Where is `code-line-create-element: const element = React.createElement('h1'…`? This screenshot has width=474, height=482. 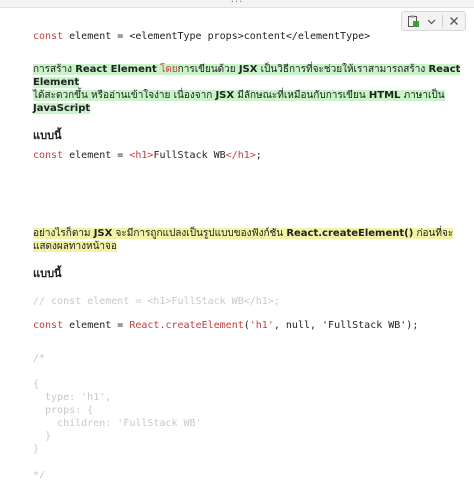 code-line-create-element: const element = React.createElement('h1'… is located at coordinates (226, 325).